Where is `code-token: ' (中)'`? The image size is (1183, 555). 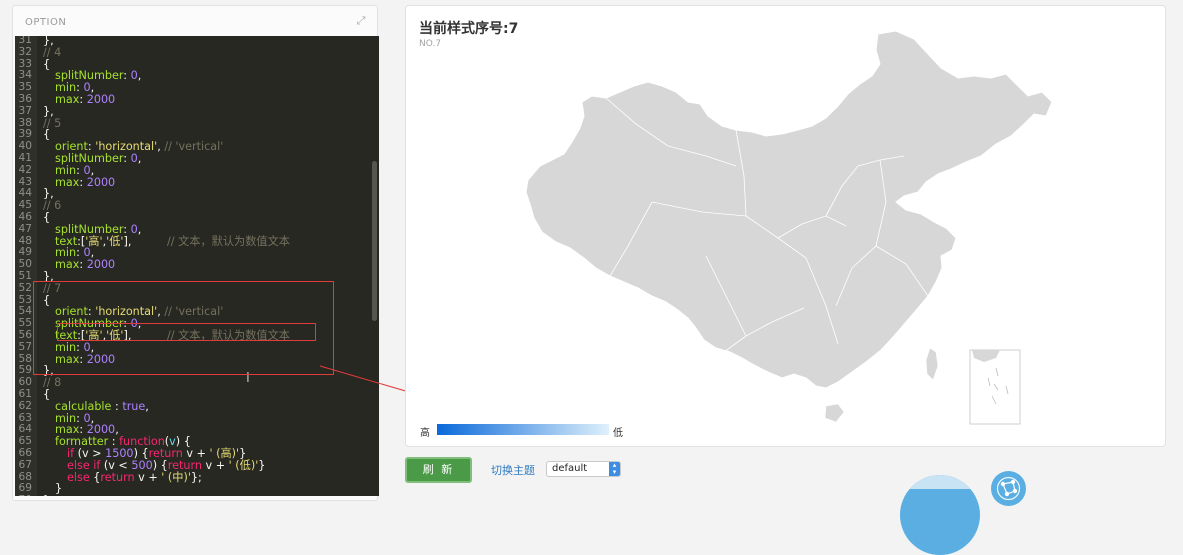 code-token: ' (中)' is located at coordinates (176, 477).